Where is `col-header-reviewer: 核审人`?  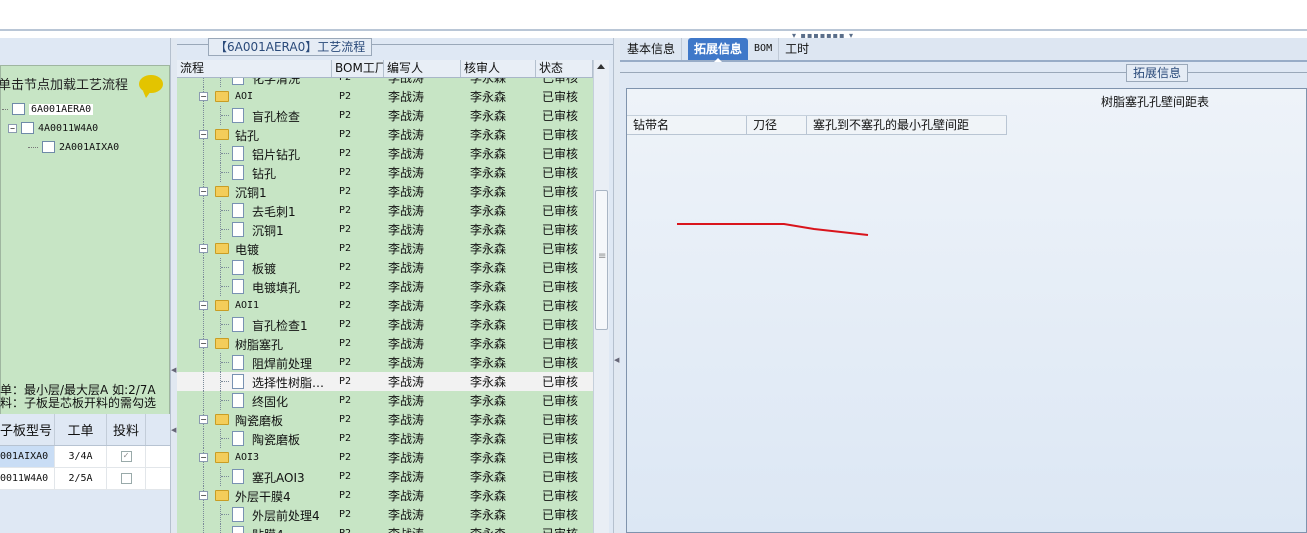 col-header-reviewer: 核审人 is located at coordinates (498, 68).